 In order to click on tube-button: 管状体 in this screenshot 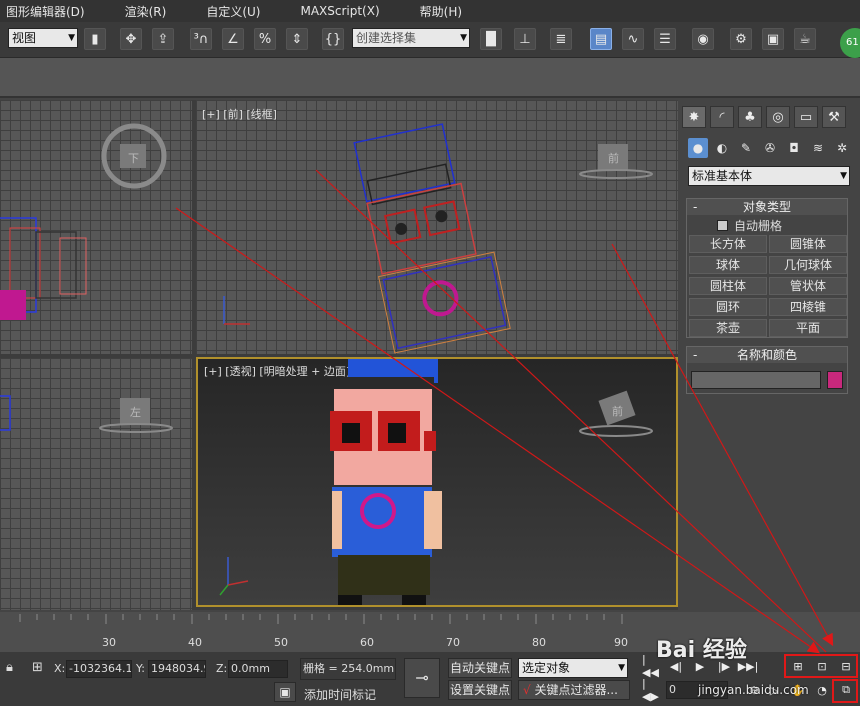, I will do `click(808, 286)`.